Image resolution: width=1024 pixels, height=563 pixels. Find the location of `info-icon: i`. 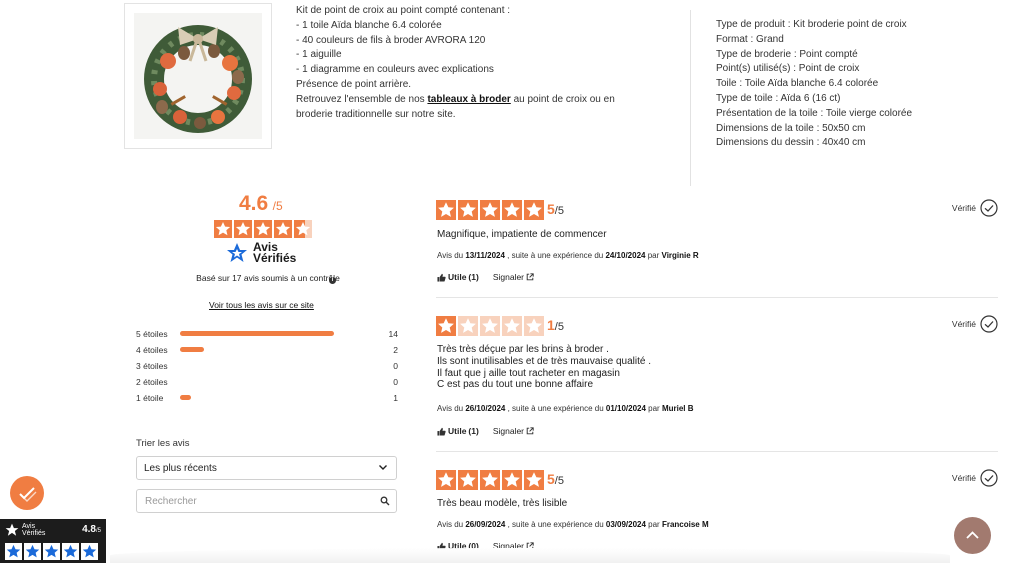

info-icon: i is located at coordinates (332, 280).